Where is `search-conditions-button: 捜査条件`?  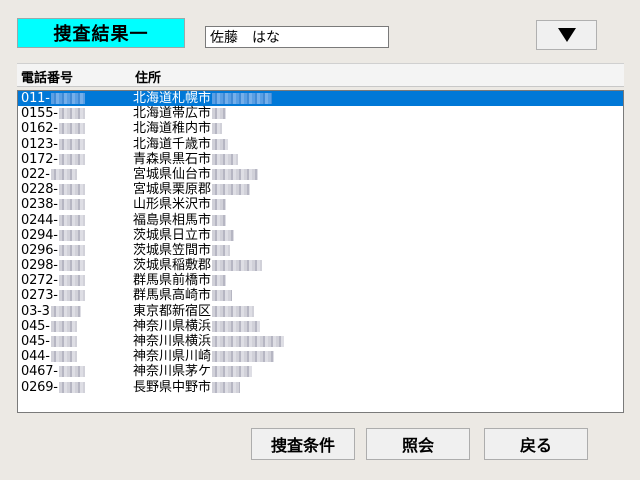
search-conditions-button: 捜査条件 is located at coordinates (303, 444).